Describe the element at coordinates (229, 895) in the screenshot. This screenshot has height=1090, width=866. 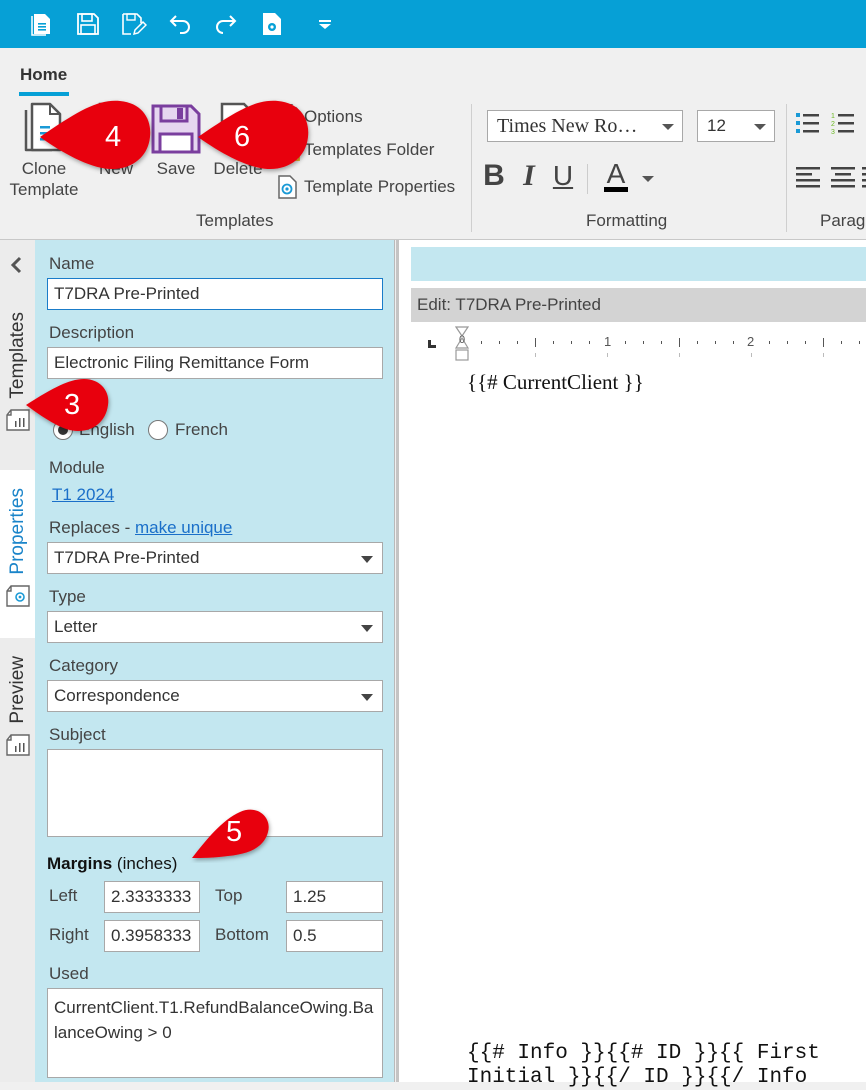
I see `margin-top-label: Top` at that location.